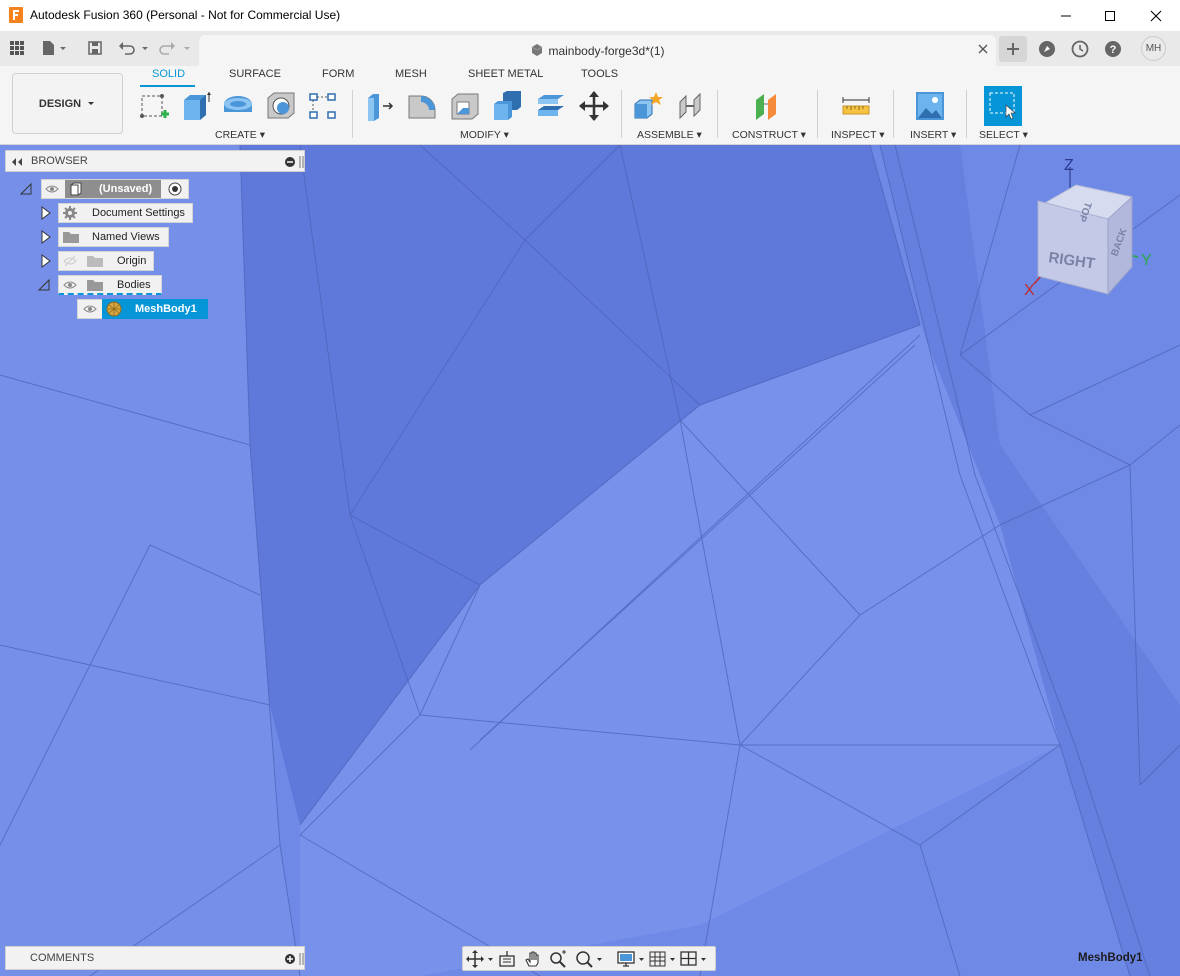 Image resolution: width=1180 pixels, height=976 pixels. What do you see at coordinates (505, 74) in the screenshot?
I see `tab-sheet-metal: SHEET METAL` at bounding box center [505, 74].